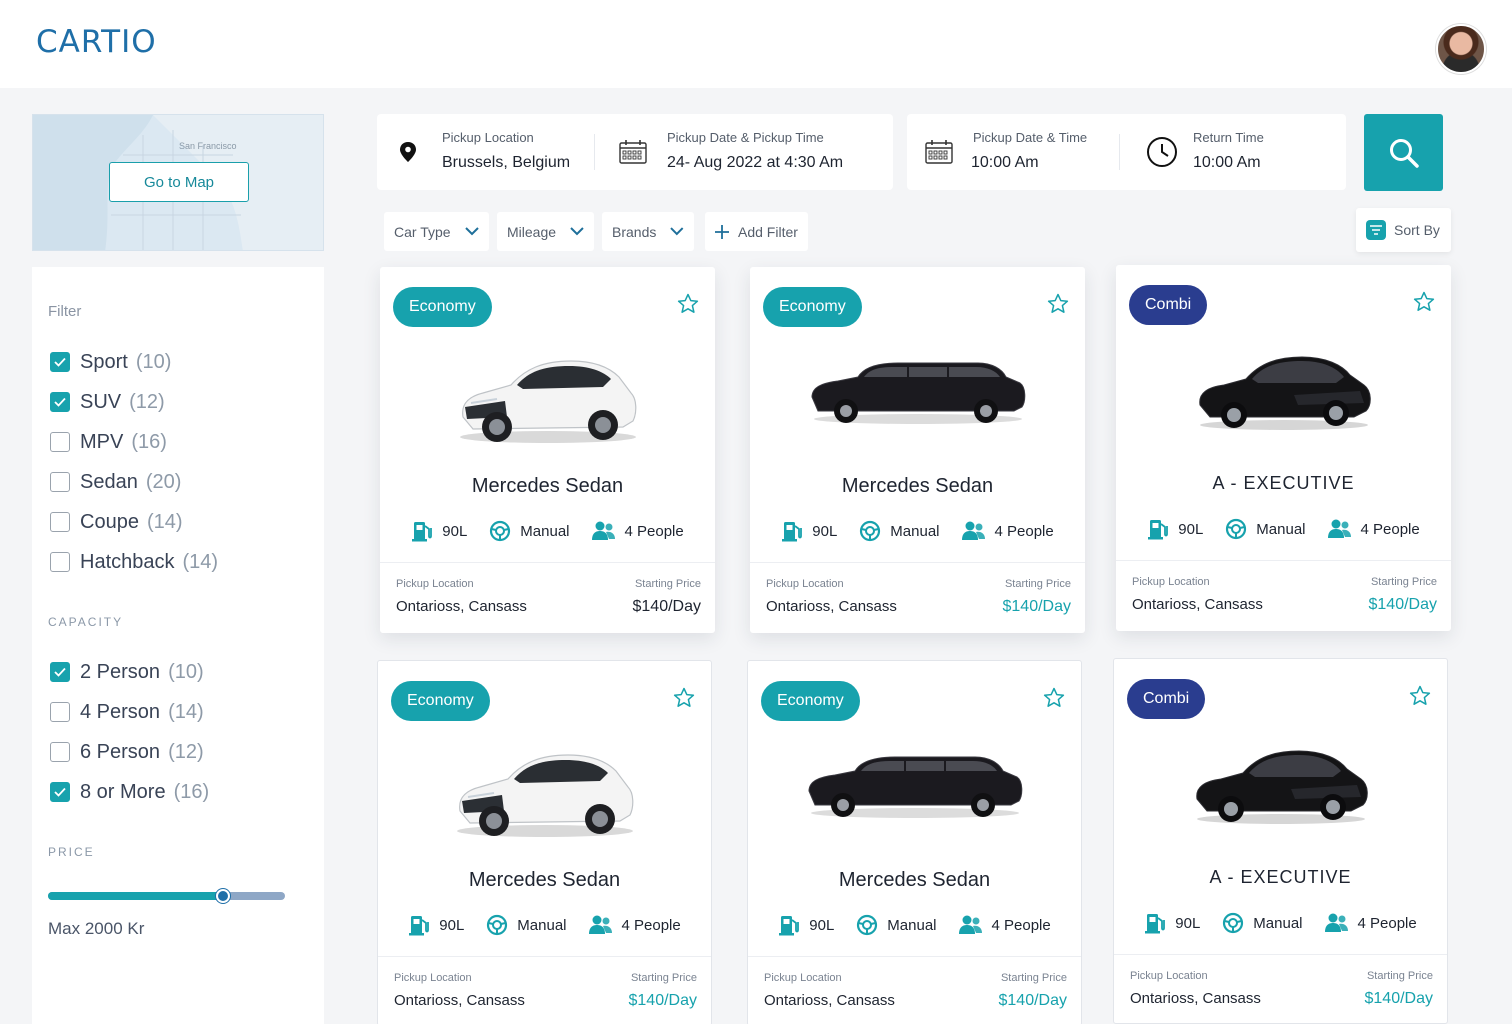  I want to click on filter-option-6-person: 6 Person (12), so click(127, 752).